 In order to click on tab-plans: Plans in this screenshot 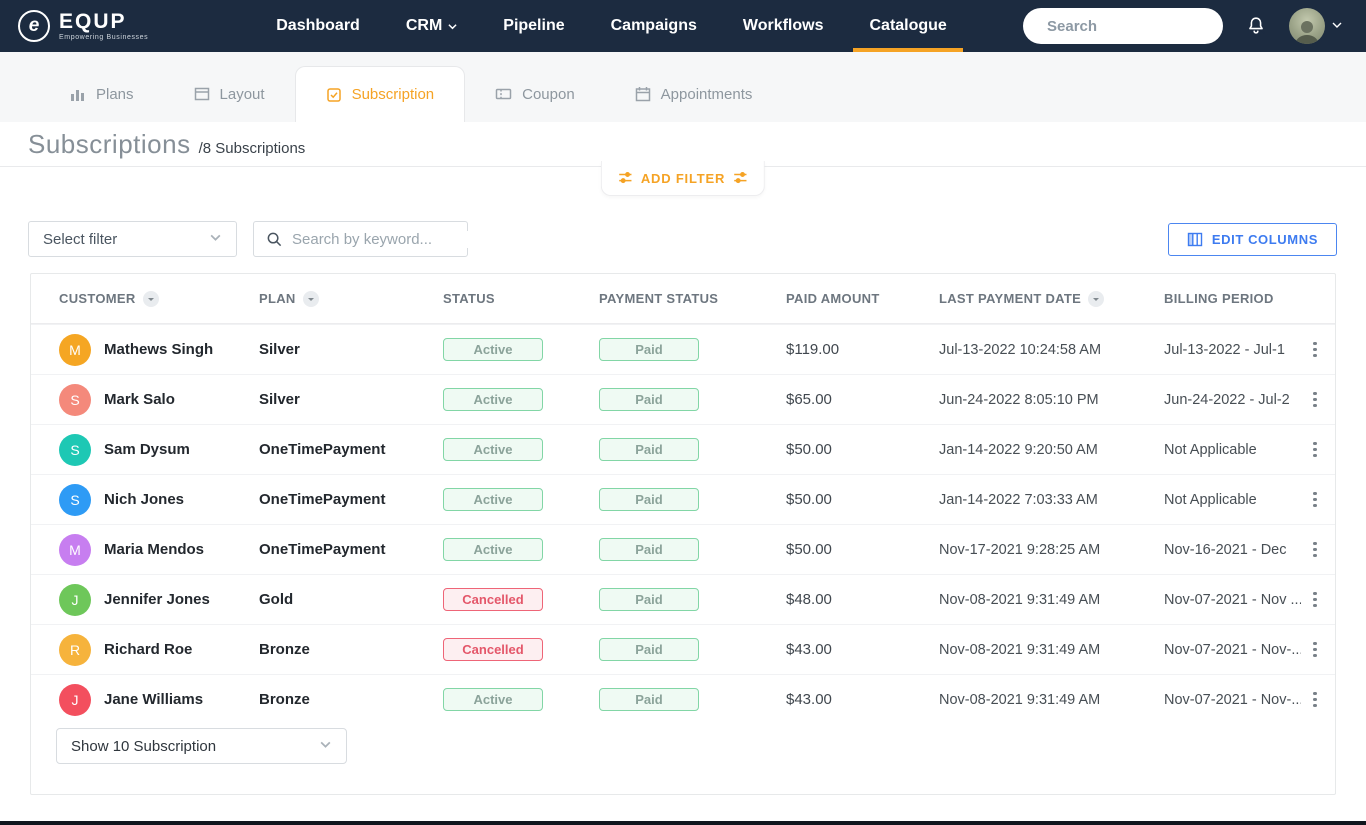, I will do `click(102, 94)`.